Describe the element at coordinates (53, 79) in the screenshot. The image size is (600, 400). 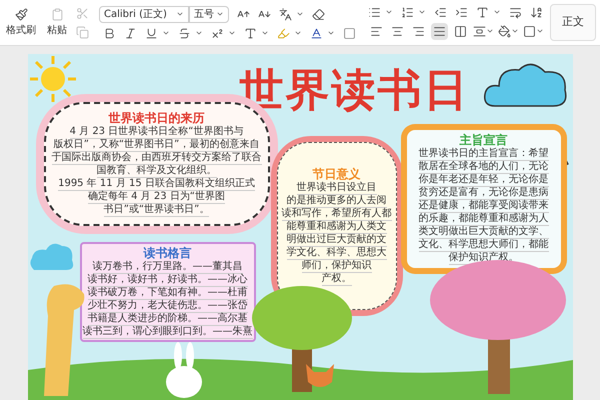
I see `sun-drawing` at that location.